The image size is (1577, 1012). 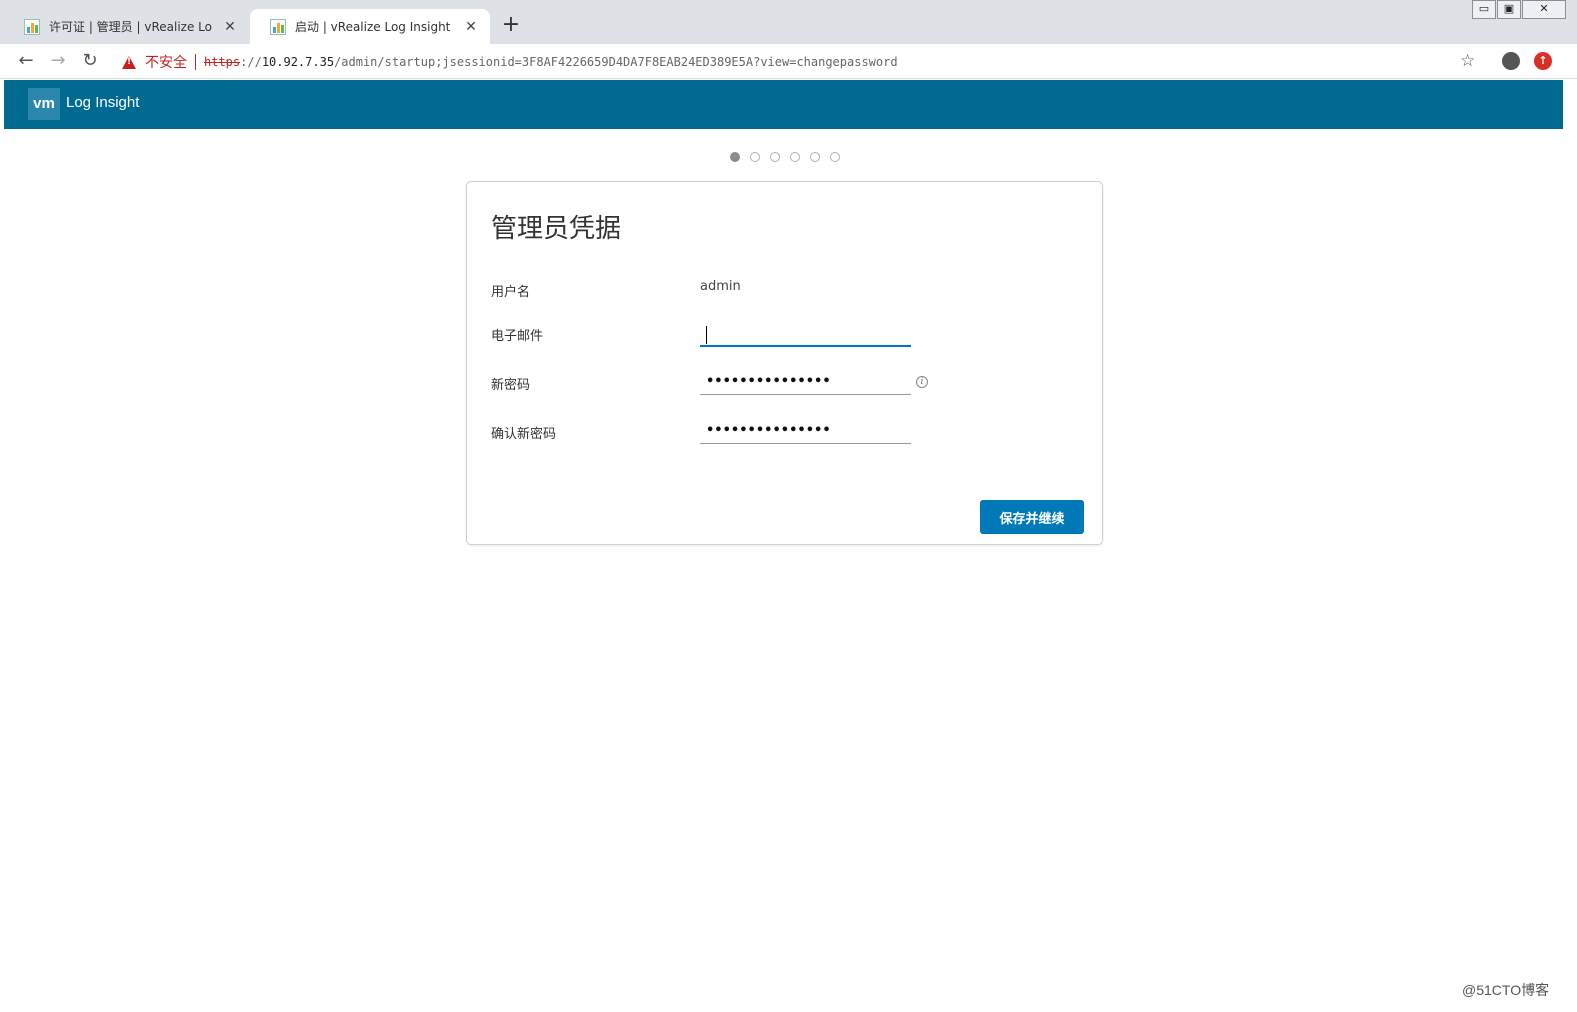 What do you see at coordinates (768, 430) in the screenshot?
I see `confirm-password-mask: •••••••••••••••` at bounding box center [768, 430].